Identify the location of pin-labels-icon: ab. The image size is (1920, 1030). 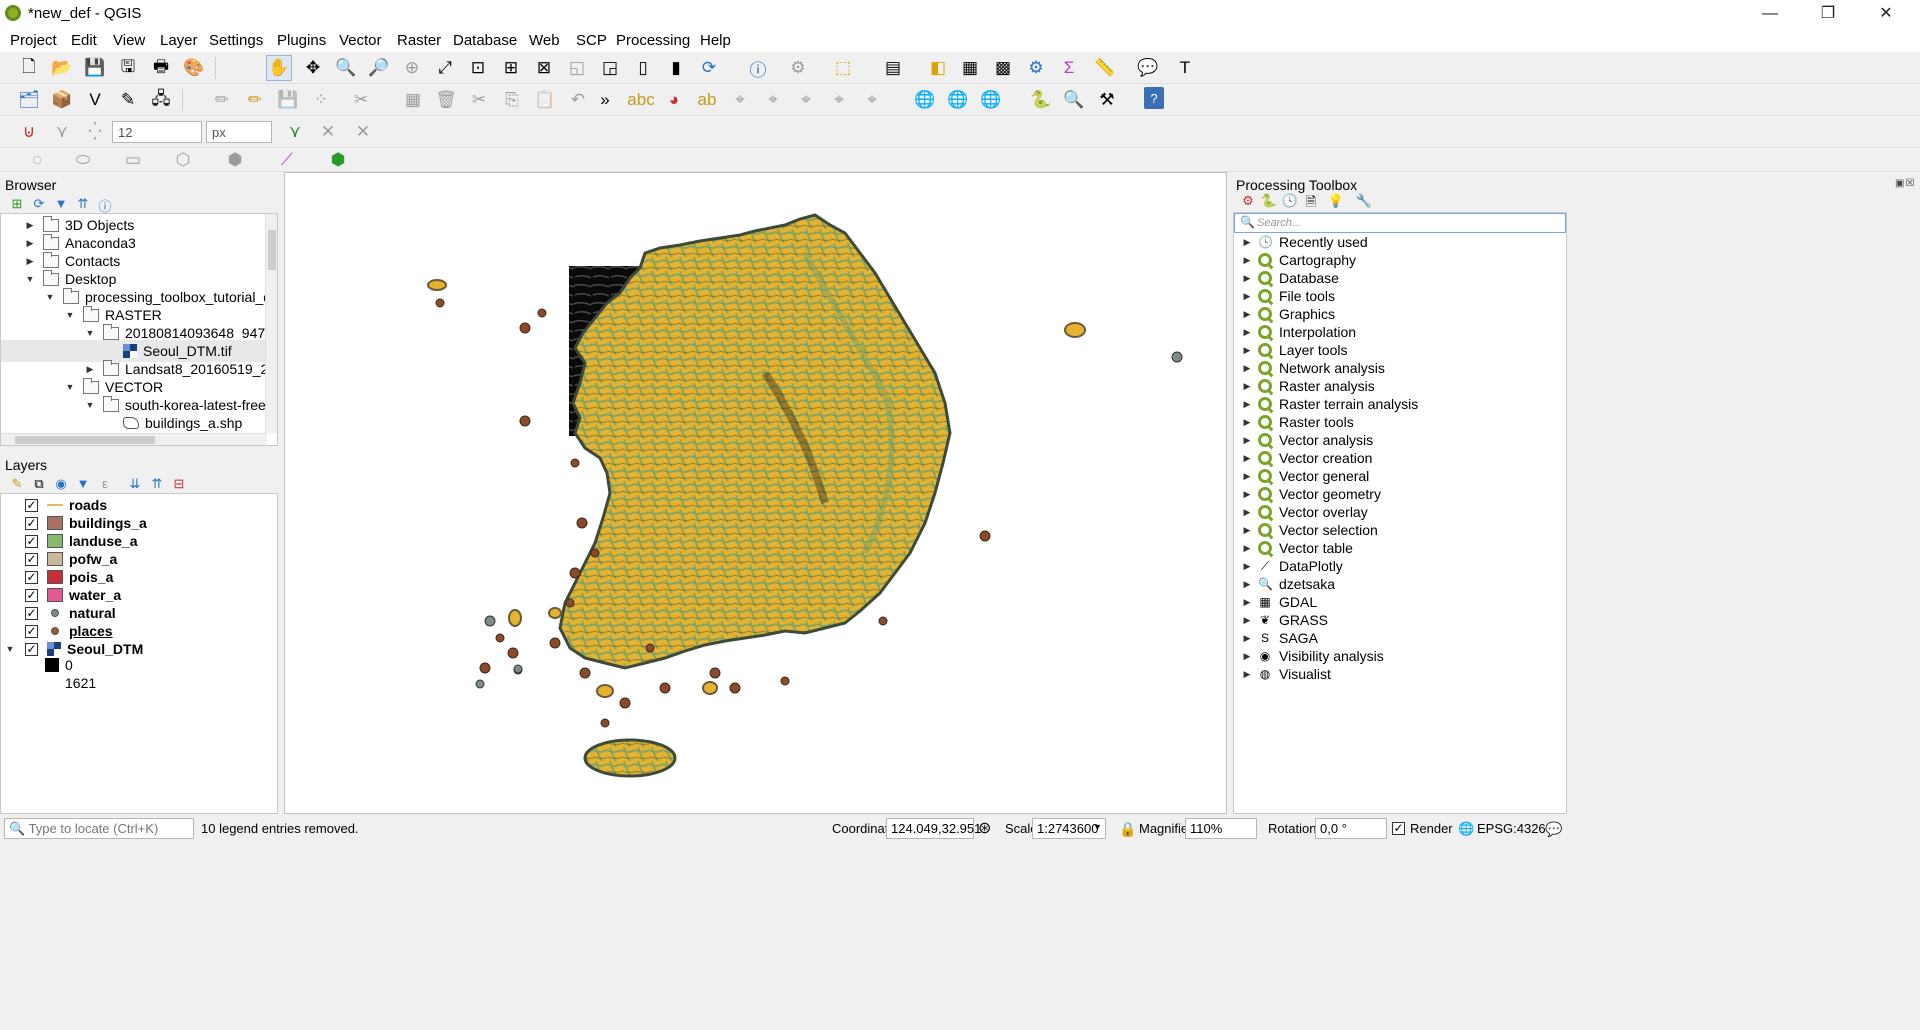
(707, 100).